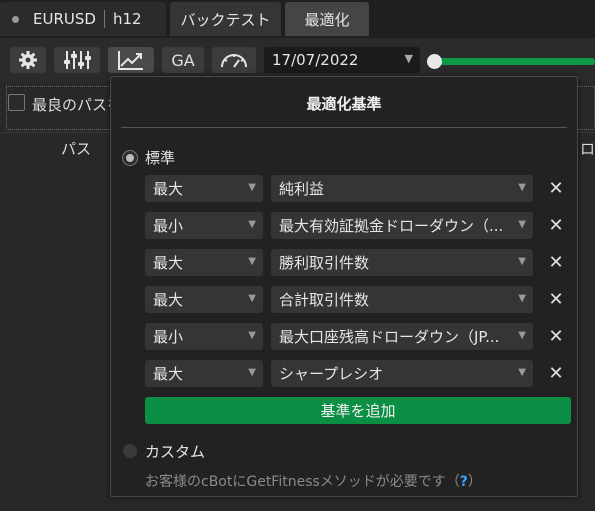  What do you see at coordinates (327, 19) in the screenshot?
I see `tab-optimize: 最適化` at bounding box center [327, 19].